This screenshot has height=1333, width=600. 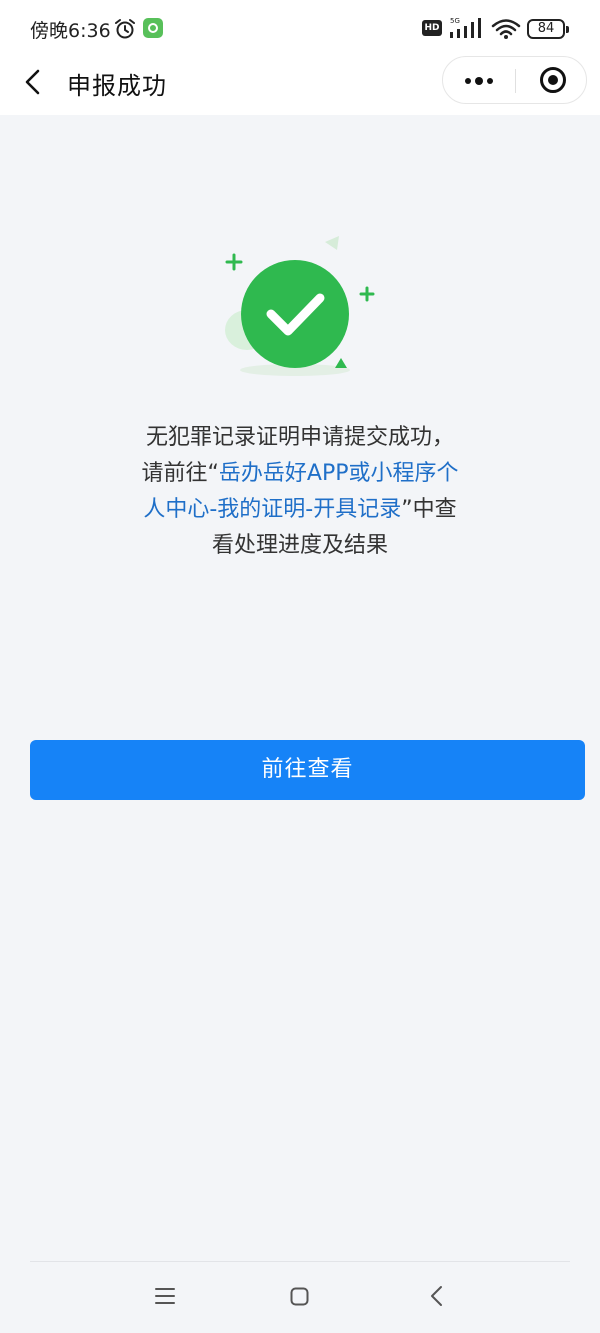 I want to click on nav-bar: 申报成功, so click(x=300, y=85).